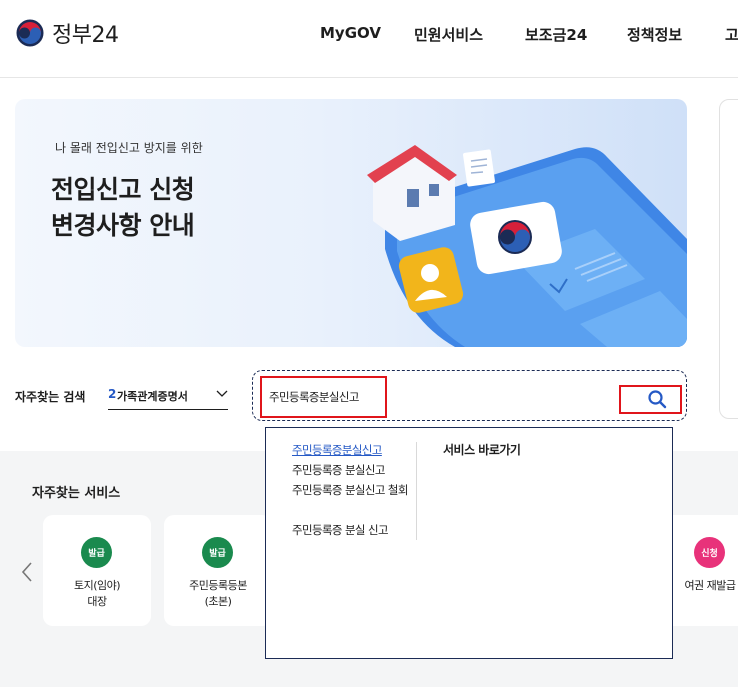  Describe the element at coordinates (416, 491) in the screenshot. I see `dropdown-divider` at that location.